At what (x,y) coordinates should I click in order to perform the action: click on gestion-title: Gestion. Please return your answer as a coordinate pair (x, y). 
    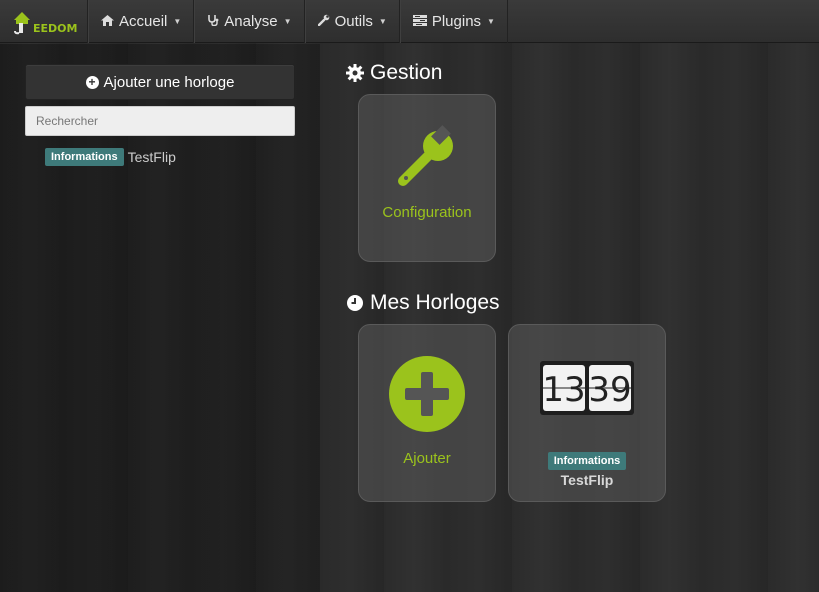
    Looking at the image, I should click on (394, 73).